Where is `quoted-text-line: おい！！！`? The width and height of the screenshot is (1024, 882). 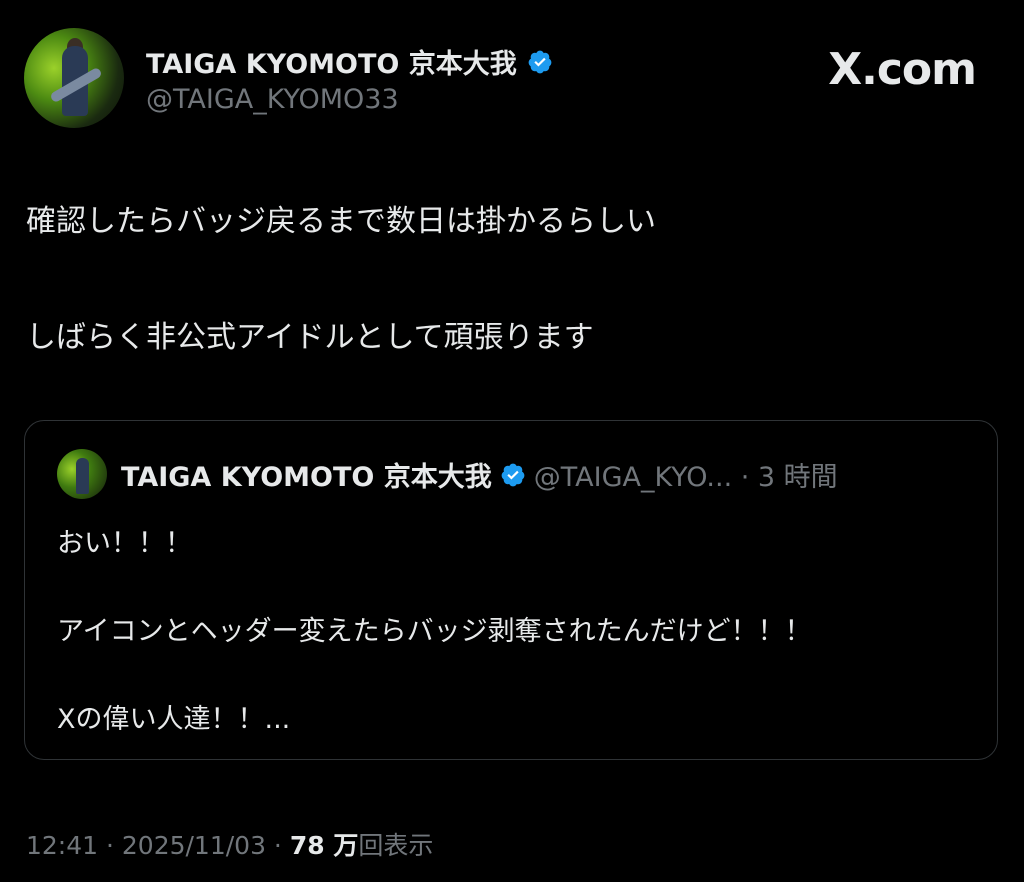 quoted-text-line: おい！！！ is located at coordinates (124, 543).